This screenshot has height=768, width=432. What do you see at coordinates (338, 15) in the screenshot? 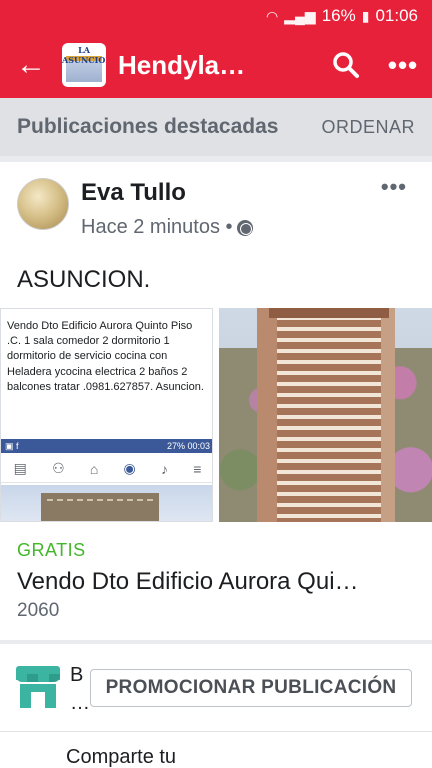
I see `battery-percent: 16%` at bounding box center [338, 15].